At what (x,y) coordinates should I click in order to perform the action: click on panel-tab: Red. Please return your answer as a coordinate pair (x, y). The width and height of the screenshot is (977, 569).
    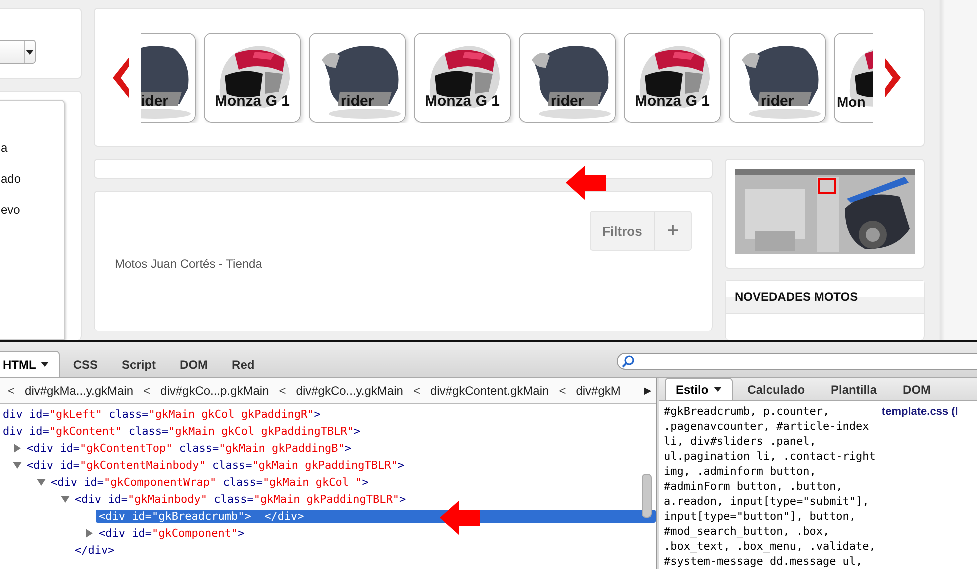
    Looking at the image, I should click on (243, 364).